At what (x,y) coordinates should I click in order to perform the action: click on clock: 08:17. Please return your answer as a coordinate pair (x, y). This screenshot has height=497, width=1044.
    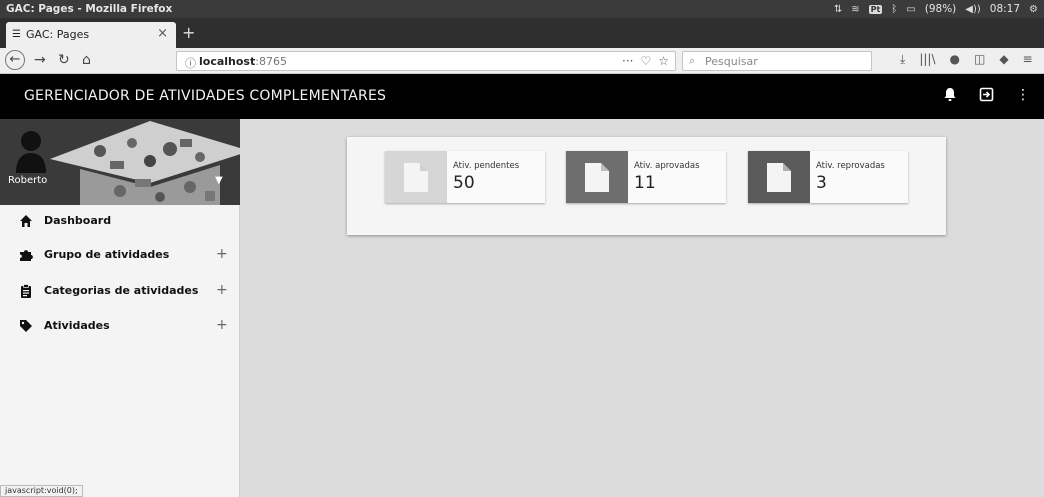
    Looking at the image, I should click on (1005, 9).